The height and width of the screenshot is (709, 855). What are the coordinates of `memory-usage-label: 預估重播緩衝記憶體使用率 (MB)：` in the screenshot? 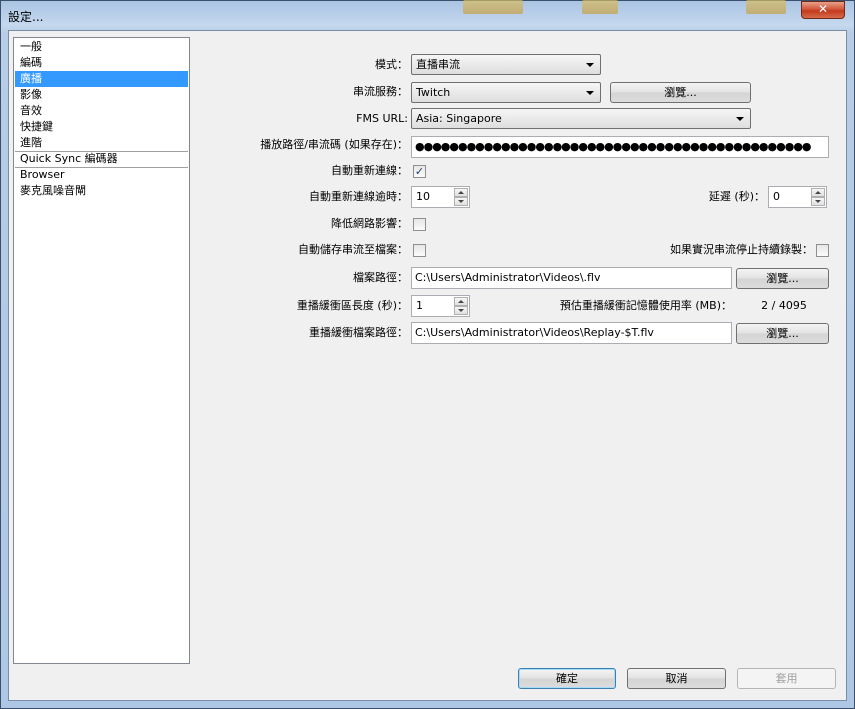 It's located at (645, 305).